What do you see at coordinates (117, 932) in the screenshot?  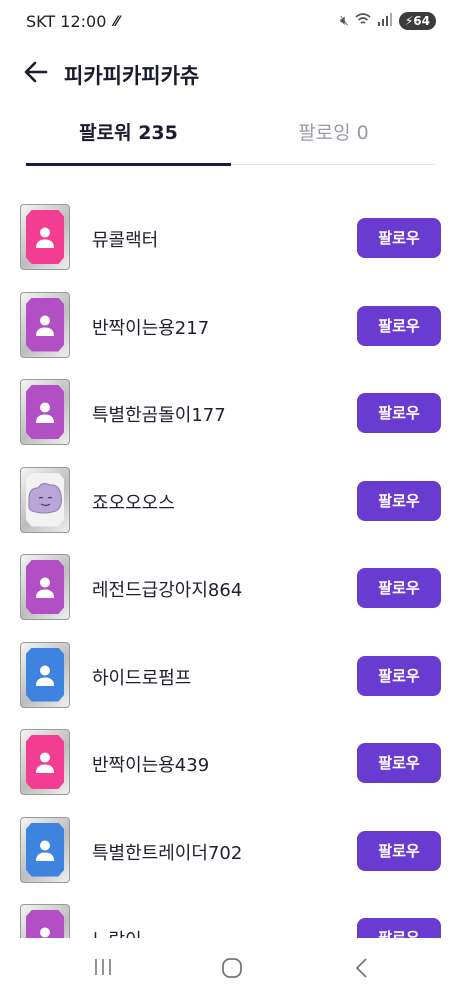 I see `follower-name: 노랑이` at bounding box center [117, 932].